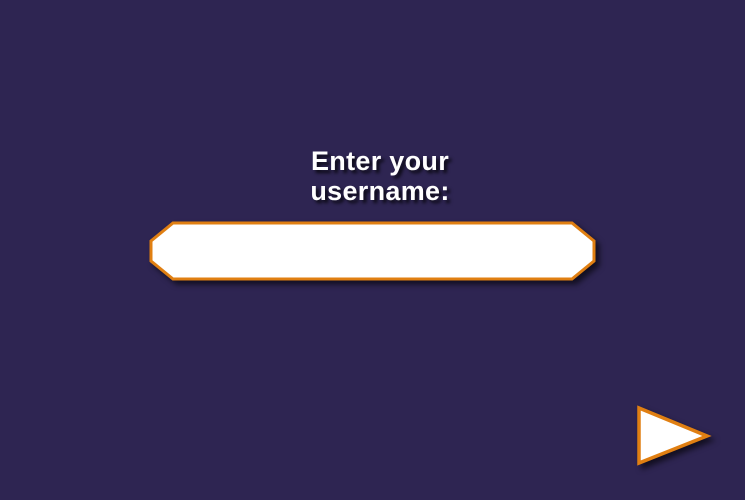  Describe the element at coordinates (380, 161) in the screenshot. I see `prompt-line-1: Enter your` at that location.